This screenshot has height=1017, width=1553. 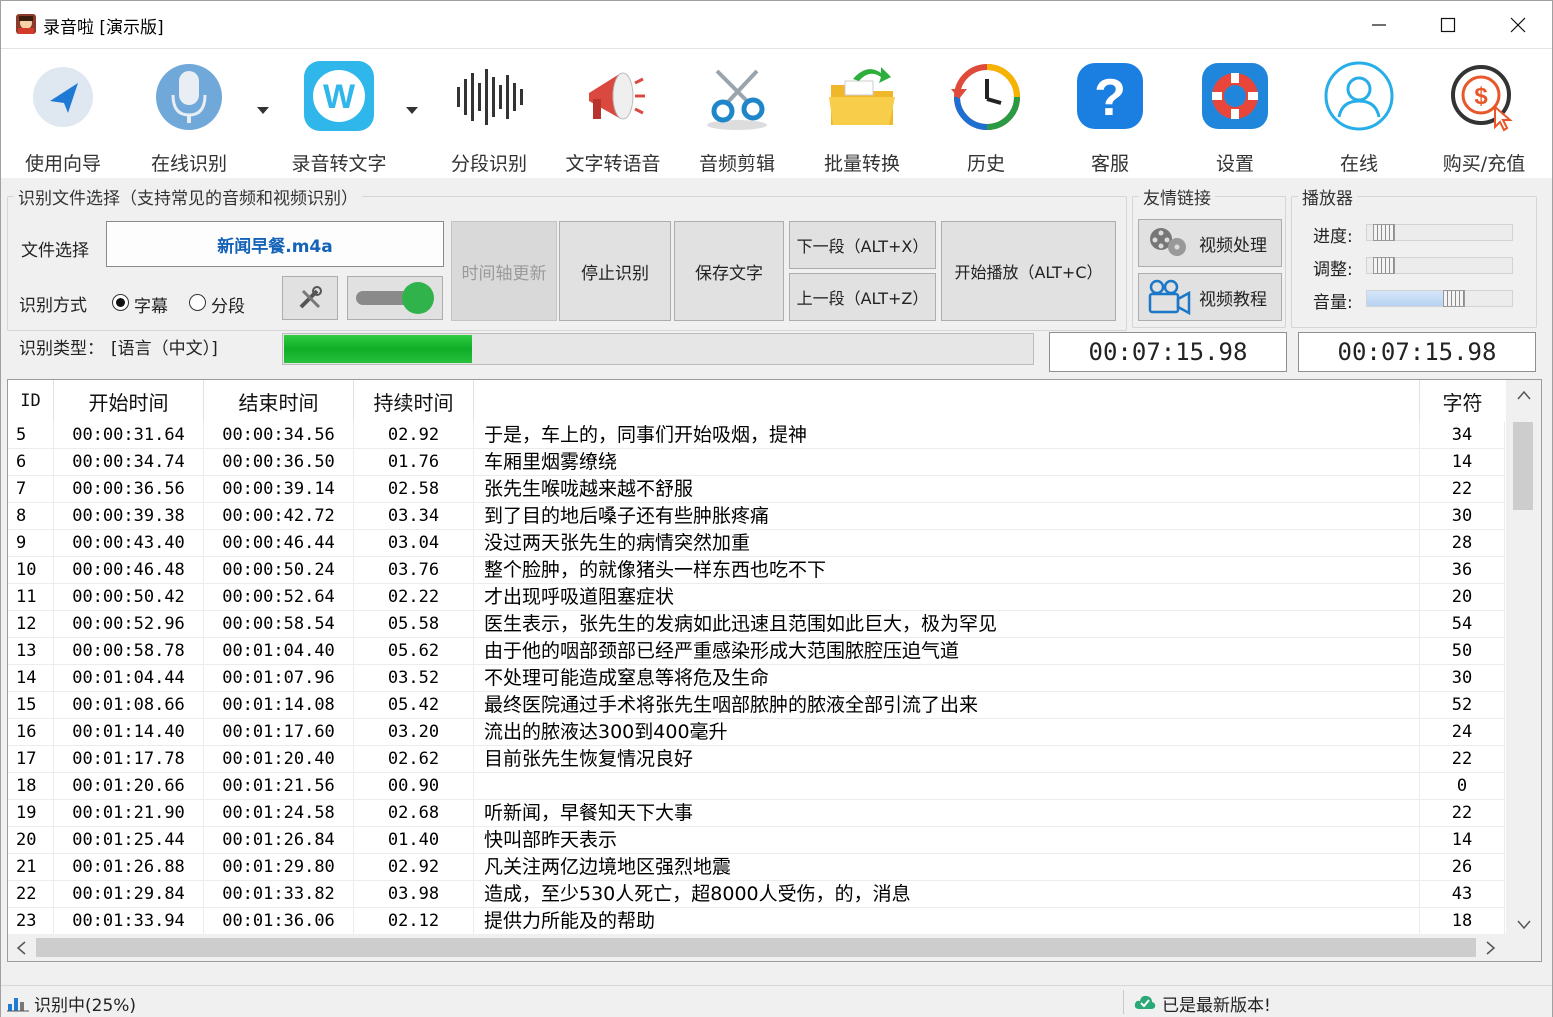 I want to click on mode-subtitle-label: 字幕, so click(x=151, y=304).